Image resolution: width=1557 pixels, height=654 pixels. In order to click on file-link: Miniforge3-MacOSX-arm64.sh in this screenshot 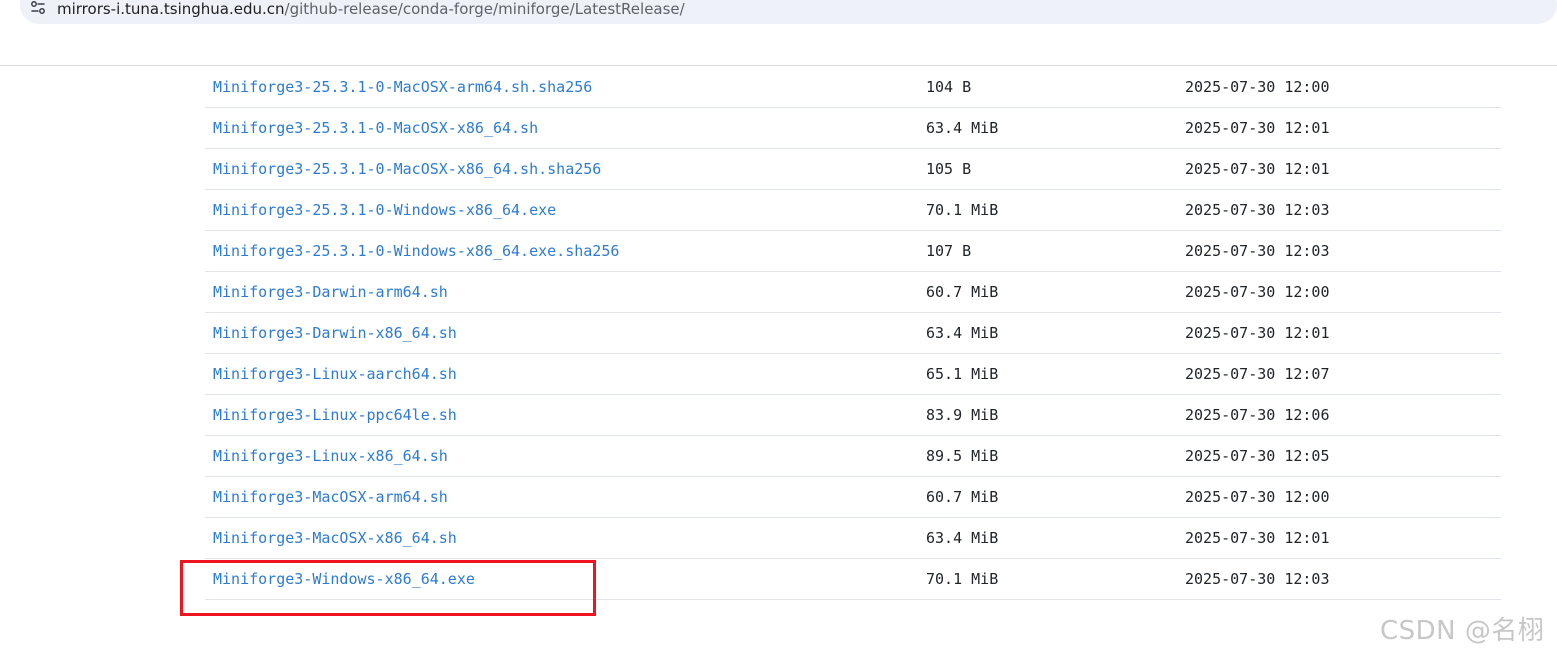, I will do `click(330, 497)`.